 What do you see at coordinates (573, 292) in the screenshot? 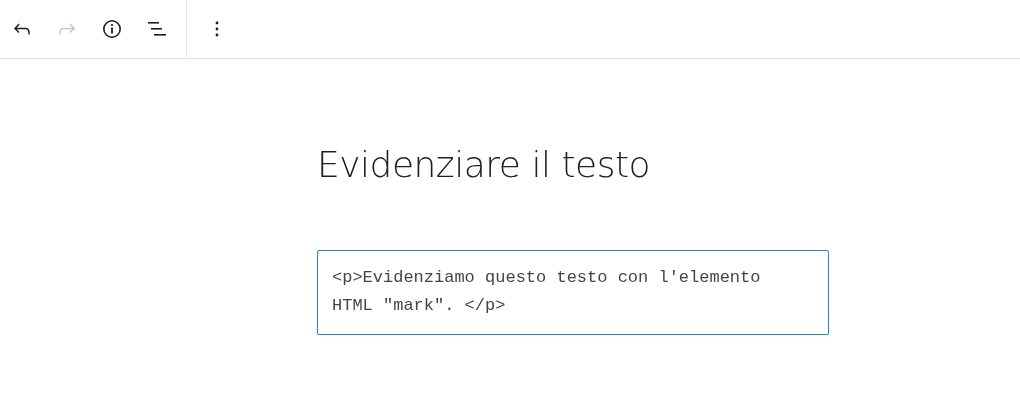
I see `html-code-field: <p>Evidenziamo questo testo con l'elemento HTML "mark". </p>` at bounding box center [573, 292].